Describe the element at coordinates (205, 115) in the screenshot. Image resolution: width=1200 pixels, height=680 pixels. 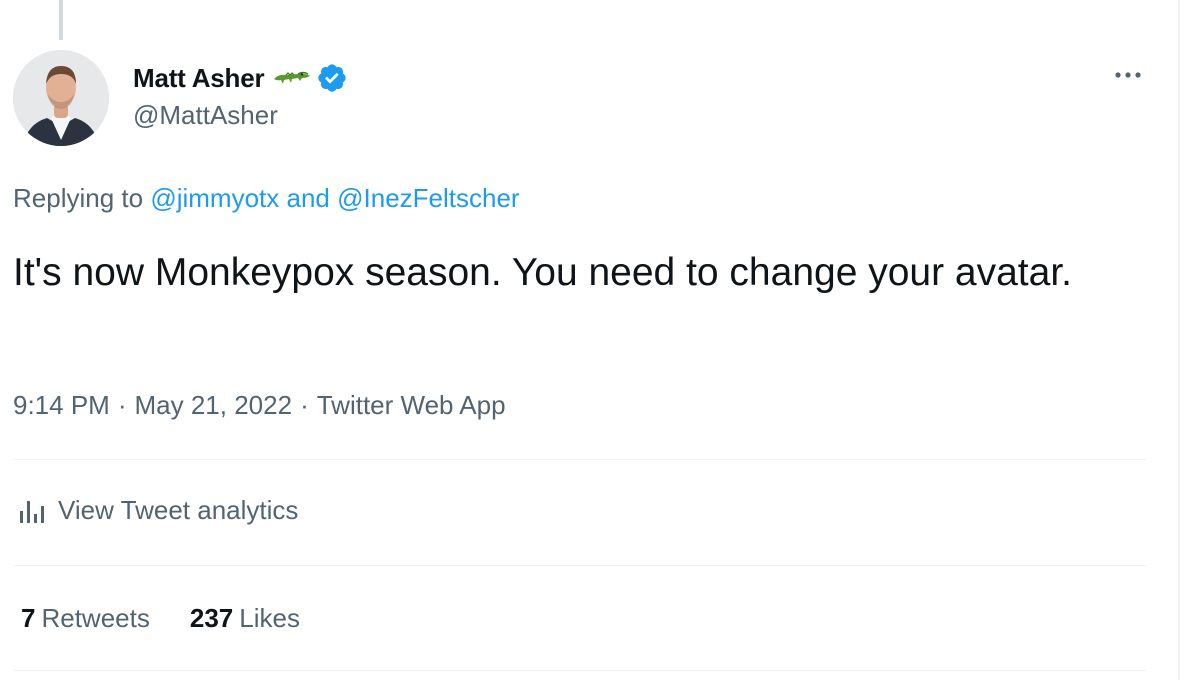
I see `author-handle: @MattAsher` at that location.